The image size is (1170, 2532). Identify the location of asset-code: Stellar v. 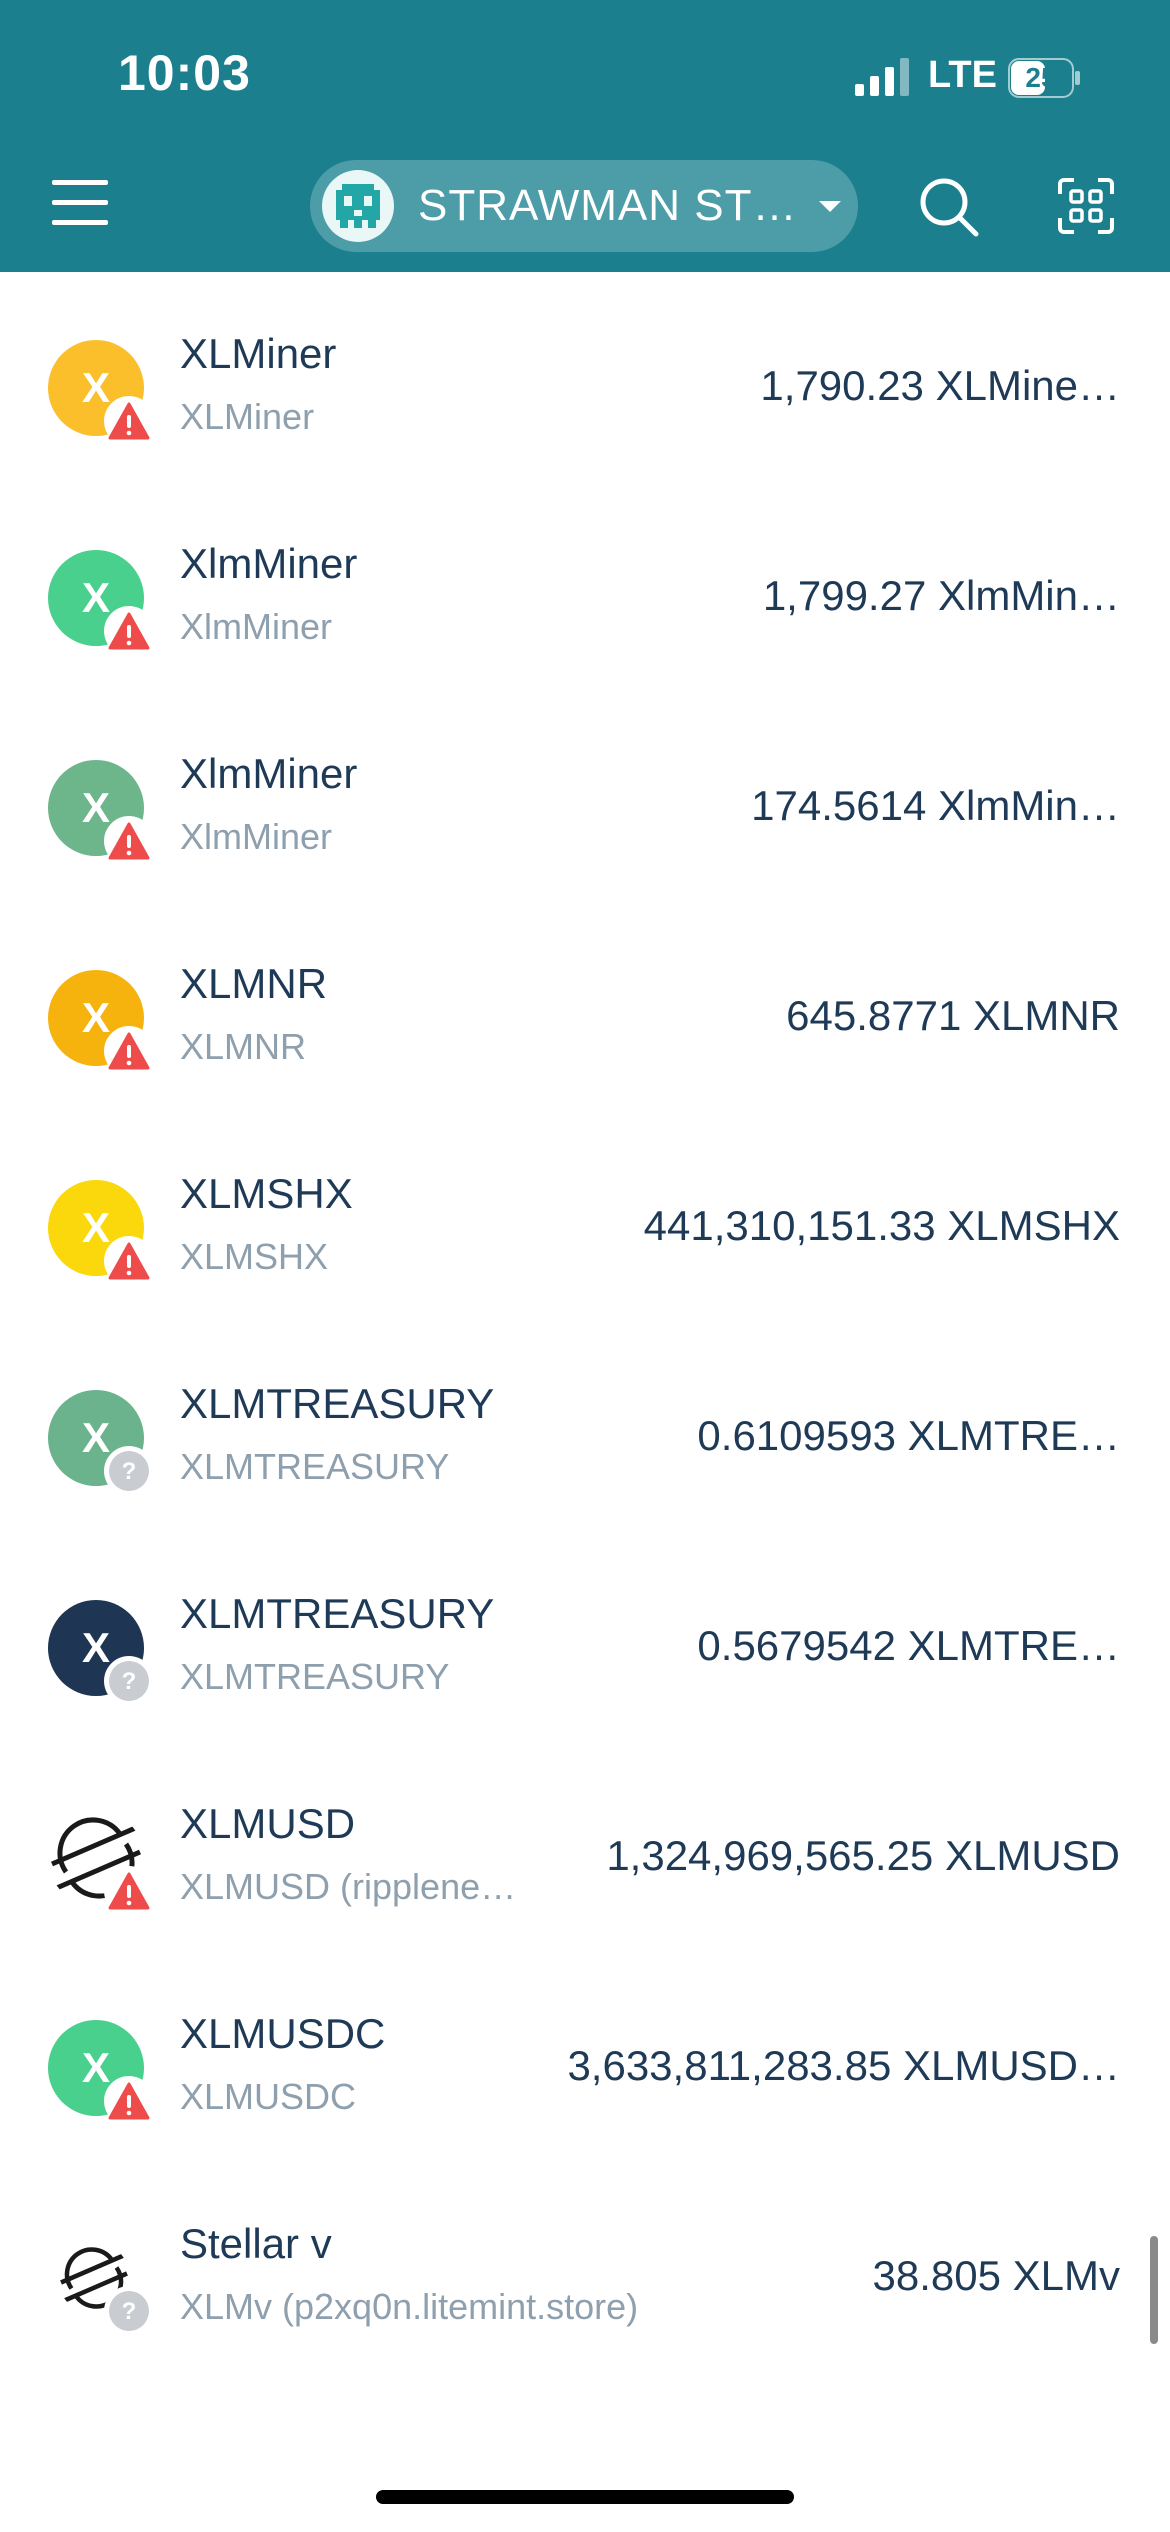
(256, 2243).